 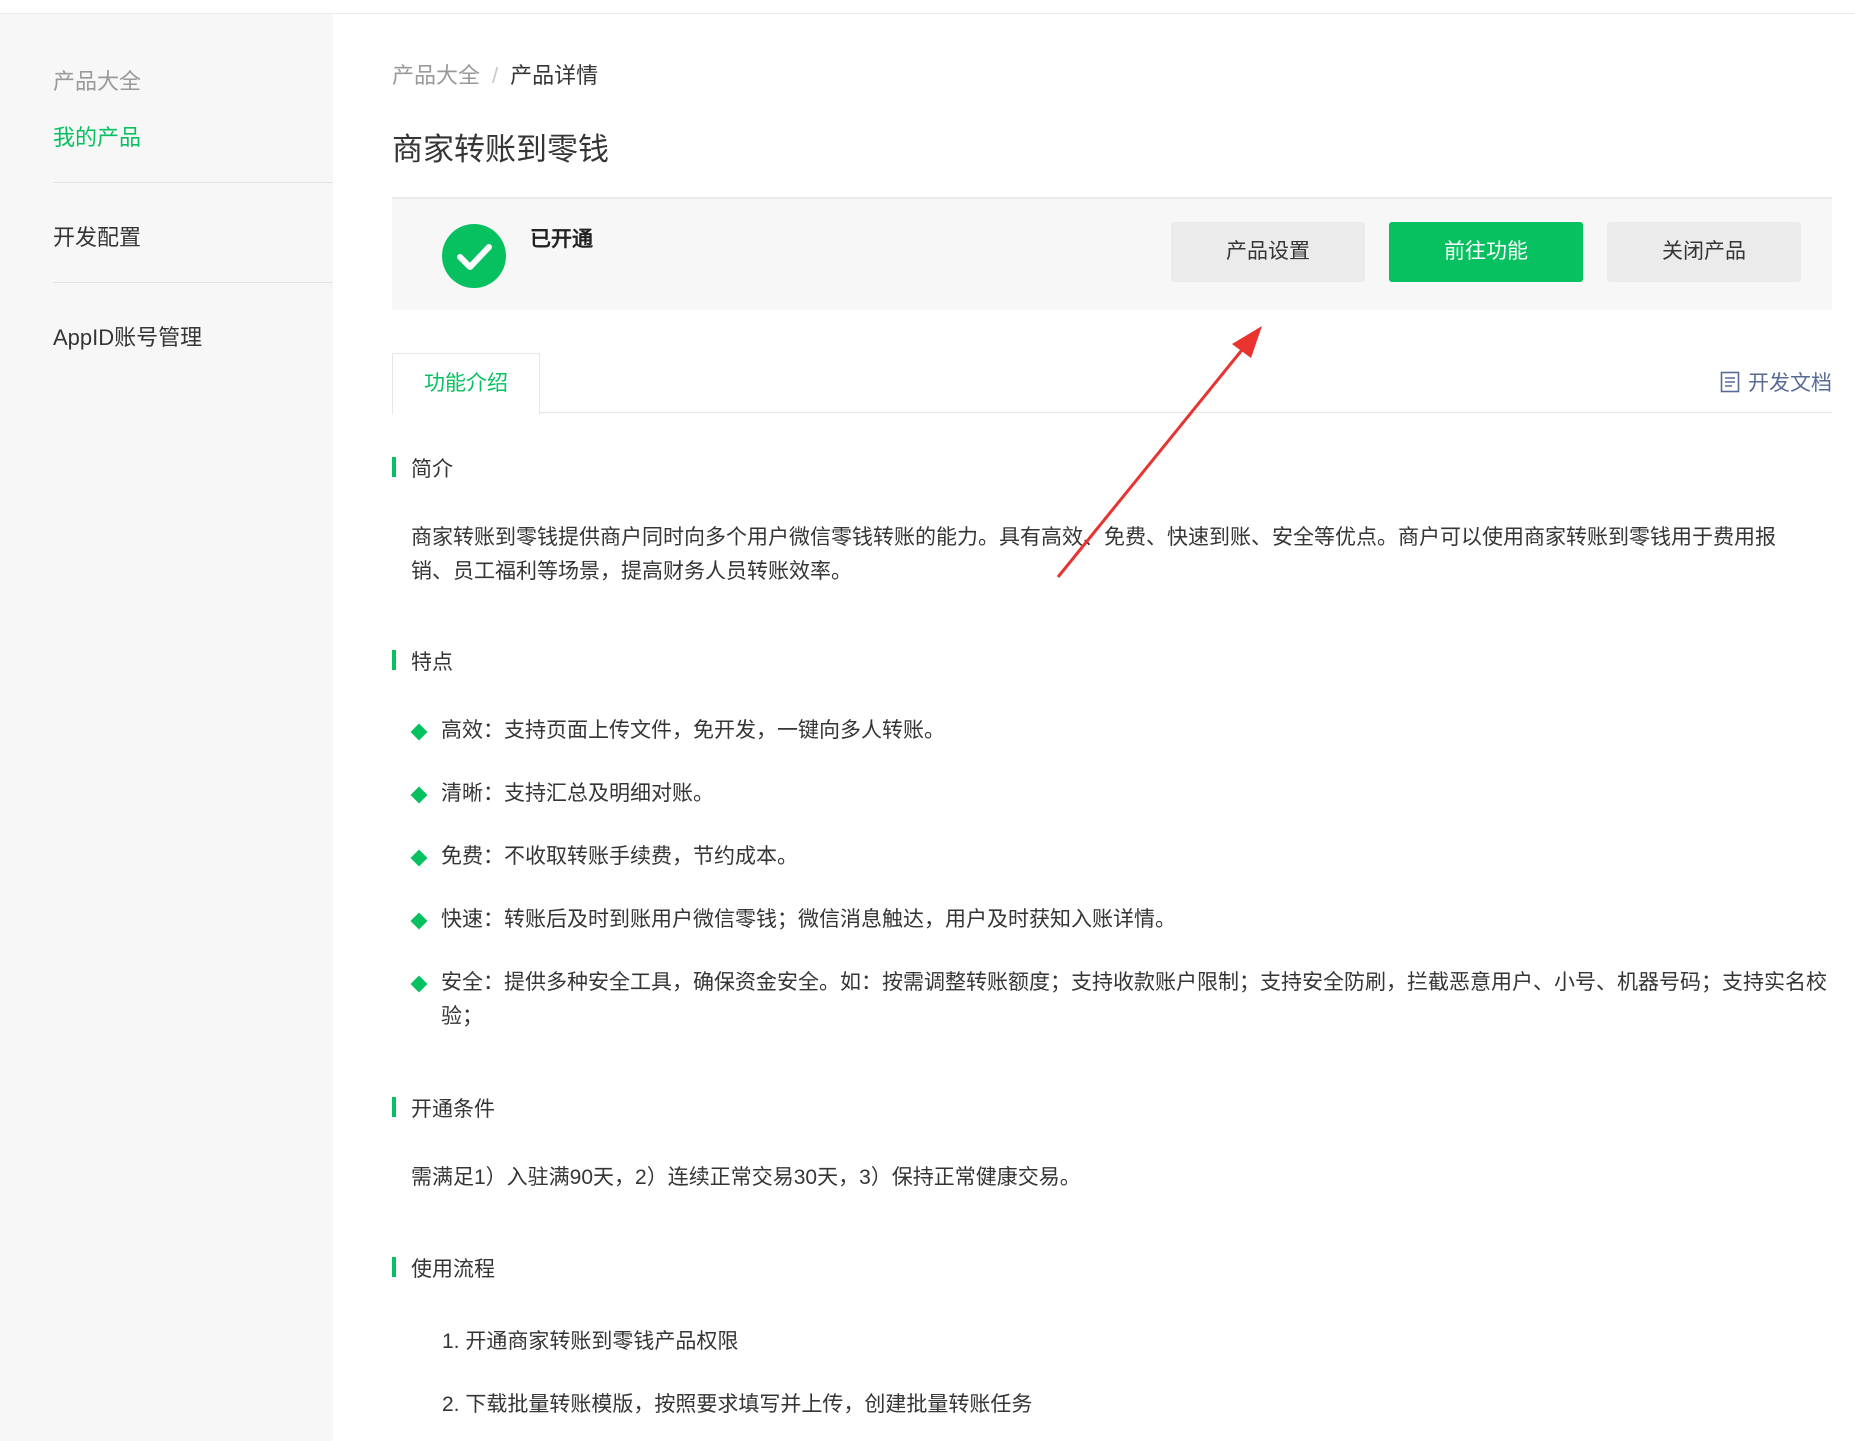 I want to click on dev-docs-link: 开发文档, so click(x=1776, y=382).